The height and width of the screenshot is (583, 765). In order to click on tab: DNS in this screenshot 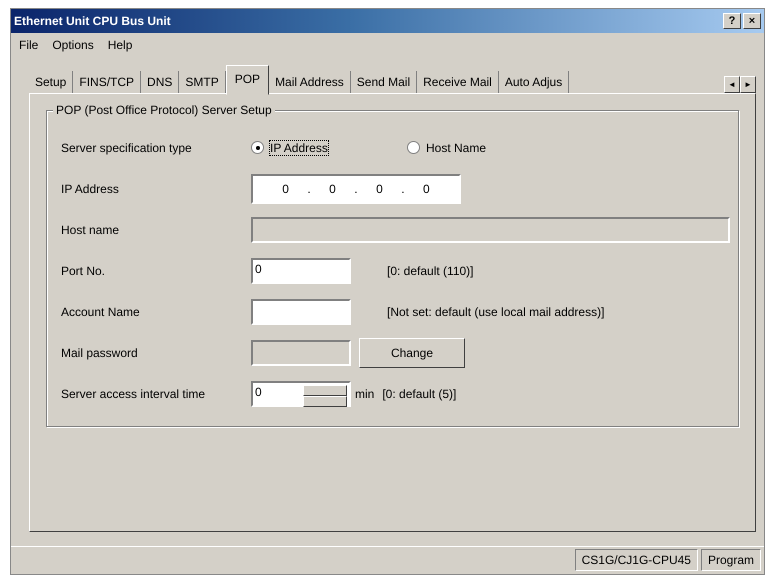, I will do `click(160, 82)`.